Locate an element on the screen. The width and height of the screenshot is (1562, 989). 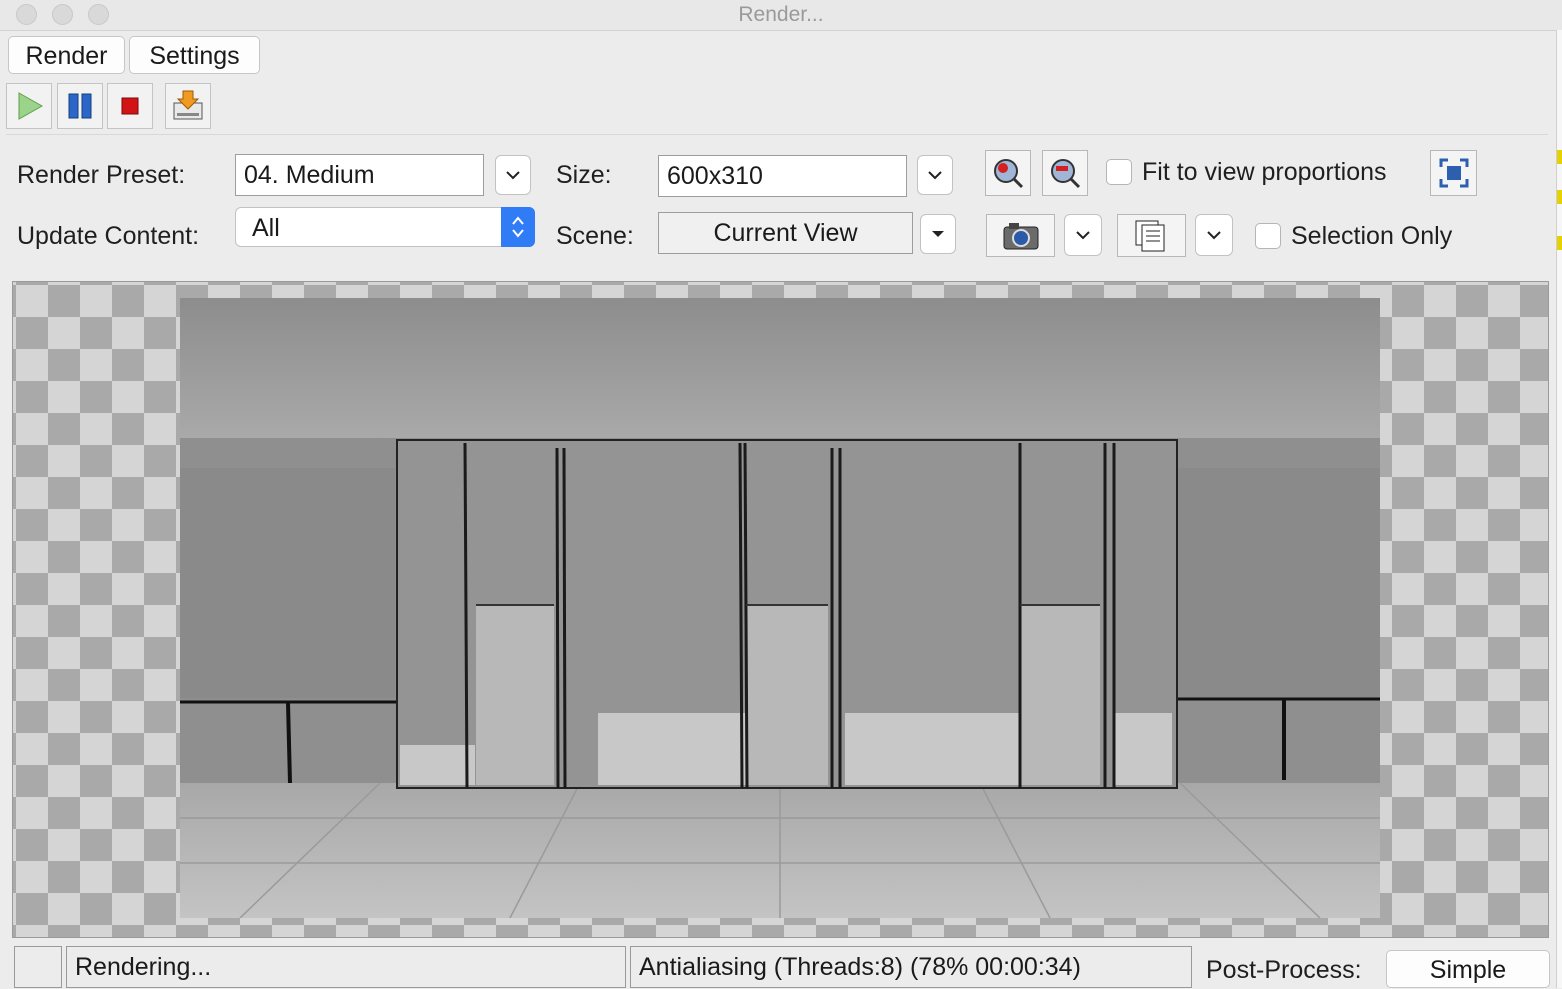
zoom-in-icon is located at coordinates (1009, 174).